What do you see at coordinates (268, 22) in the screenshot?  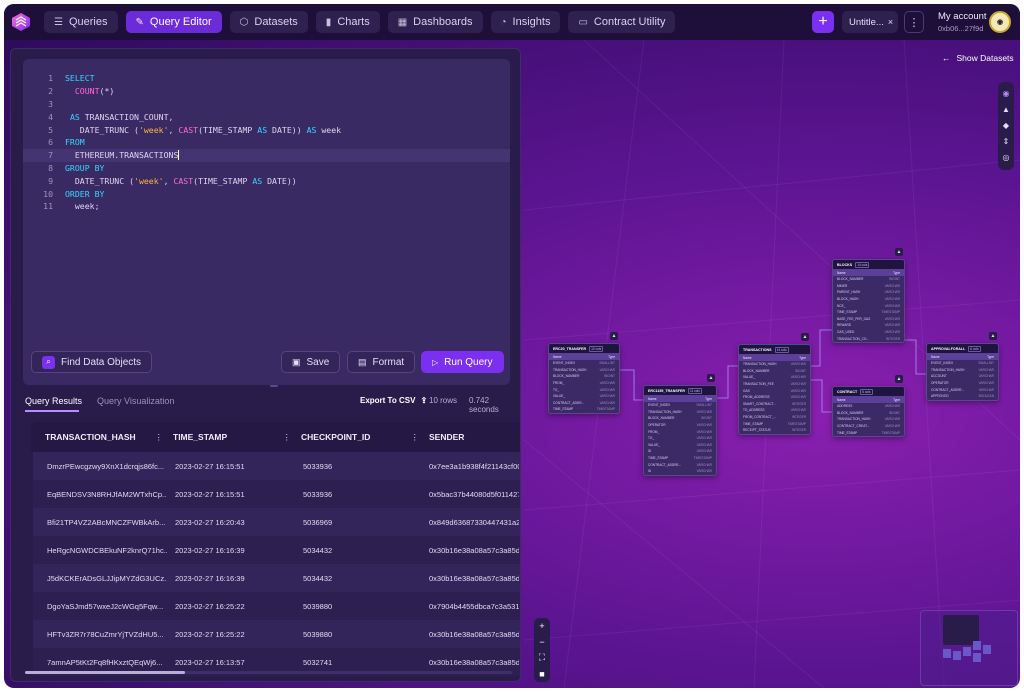 I see `nav-item-datasets: ⬡ Datasets` at bounding box center [268, 22].